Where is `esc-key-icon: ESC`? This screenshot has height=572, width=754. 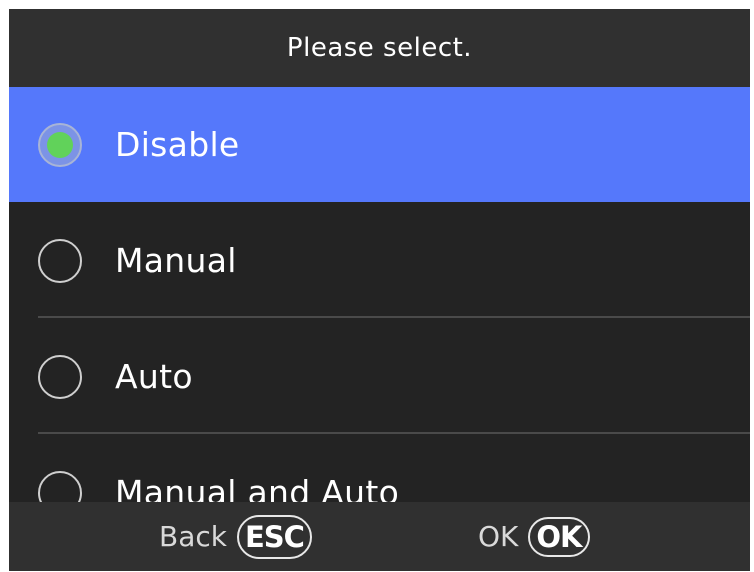 esc-key-icon: ESC is located at coordinates (274, 536).